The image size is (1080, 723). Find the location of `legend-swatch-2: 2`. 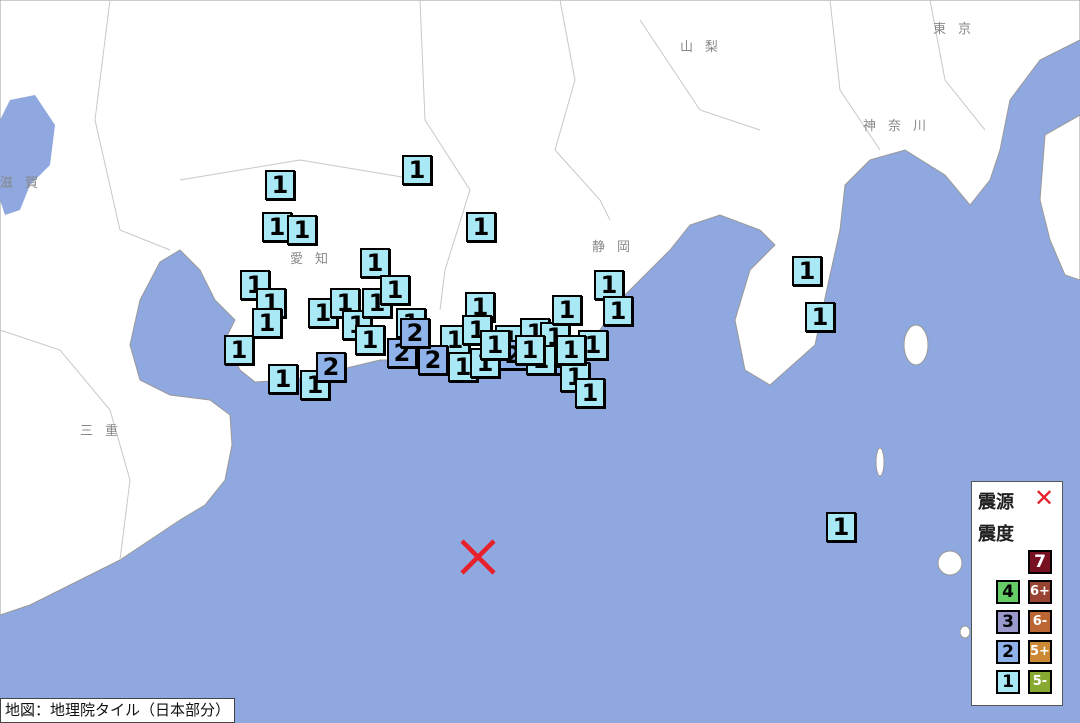

legend-swatch-2: 2 is located at coordinates (1008, 652).